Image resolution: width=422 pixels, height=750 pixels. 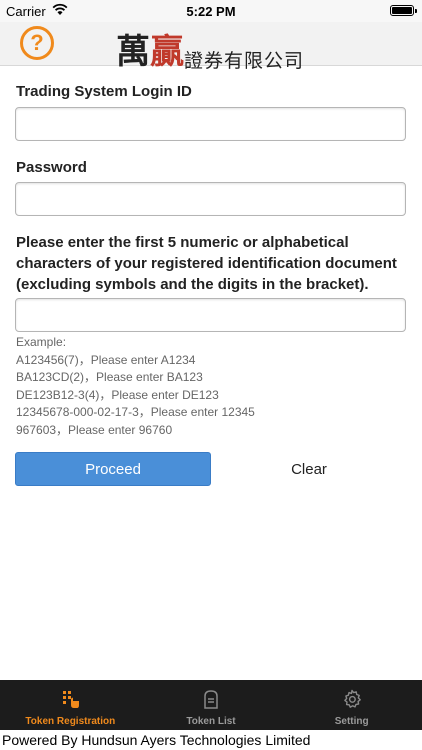 What do you see at coordinates (211, 699) in the screenshot?
I see `token-list-icon` at bounding box center [211, 699].